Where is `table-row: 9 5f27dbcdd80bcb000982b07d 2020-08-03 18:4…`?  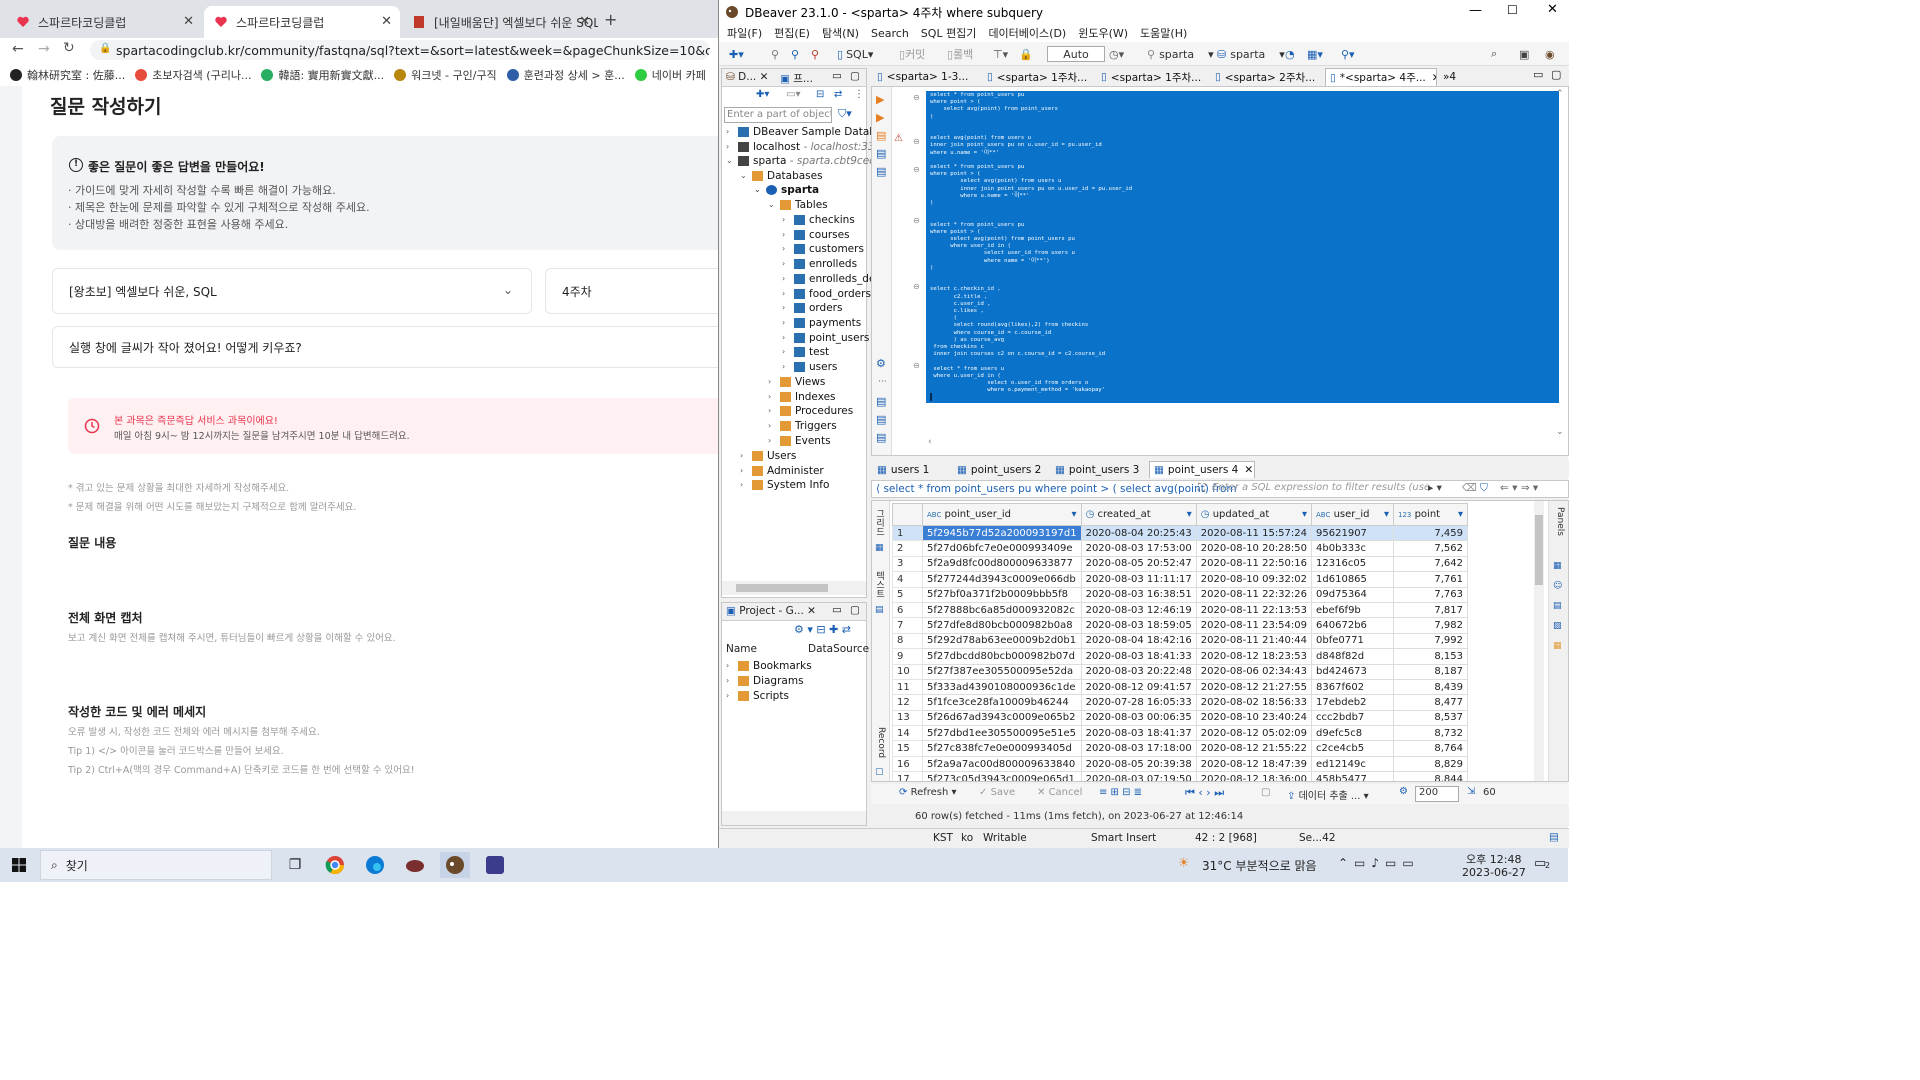
table-row: 9 5f27dbcdd80bcb000982b07d 2020-08-03 18:4… is located at coordinates (1180, 656).